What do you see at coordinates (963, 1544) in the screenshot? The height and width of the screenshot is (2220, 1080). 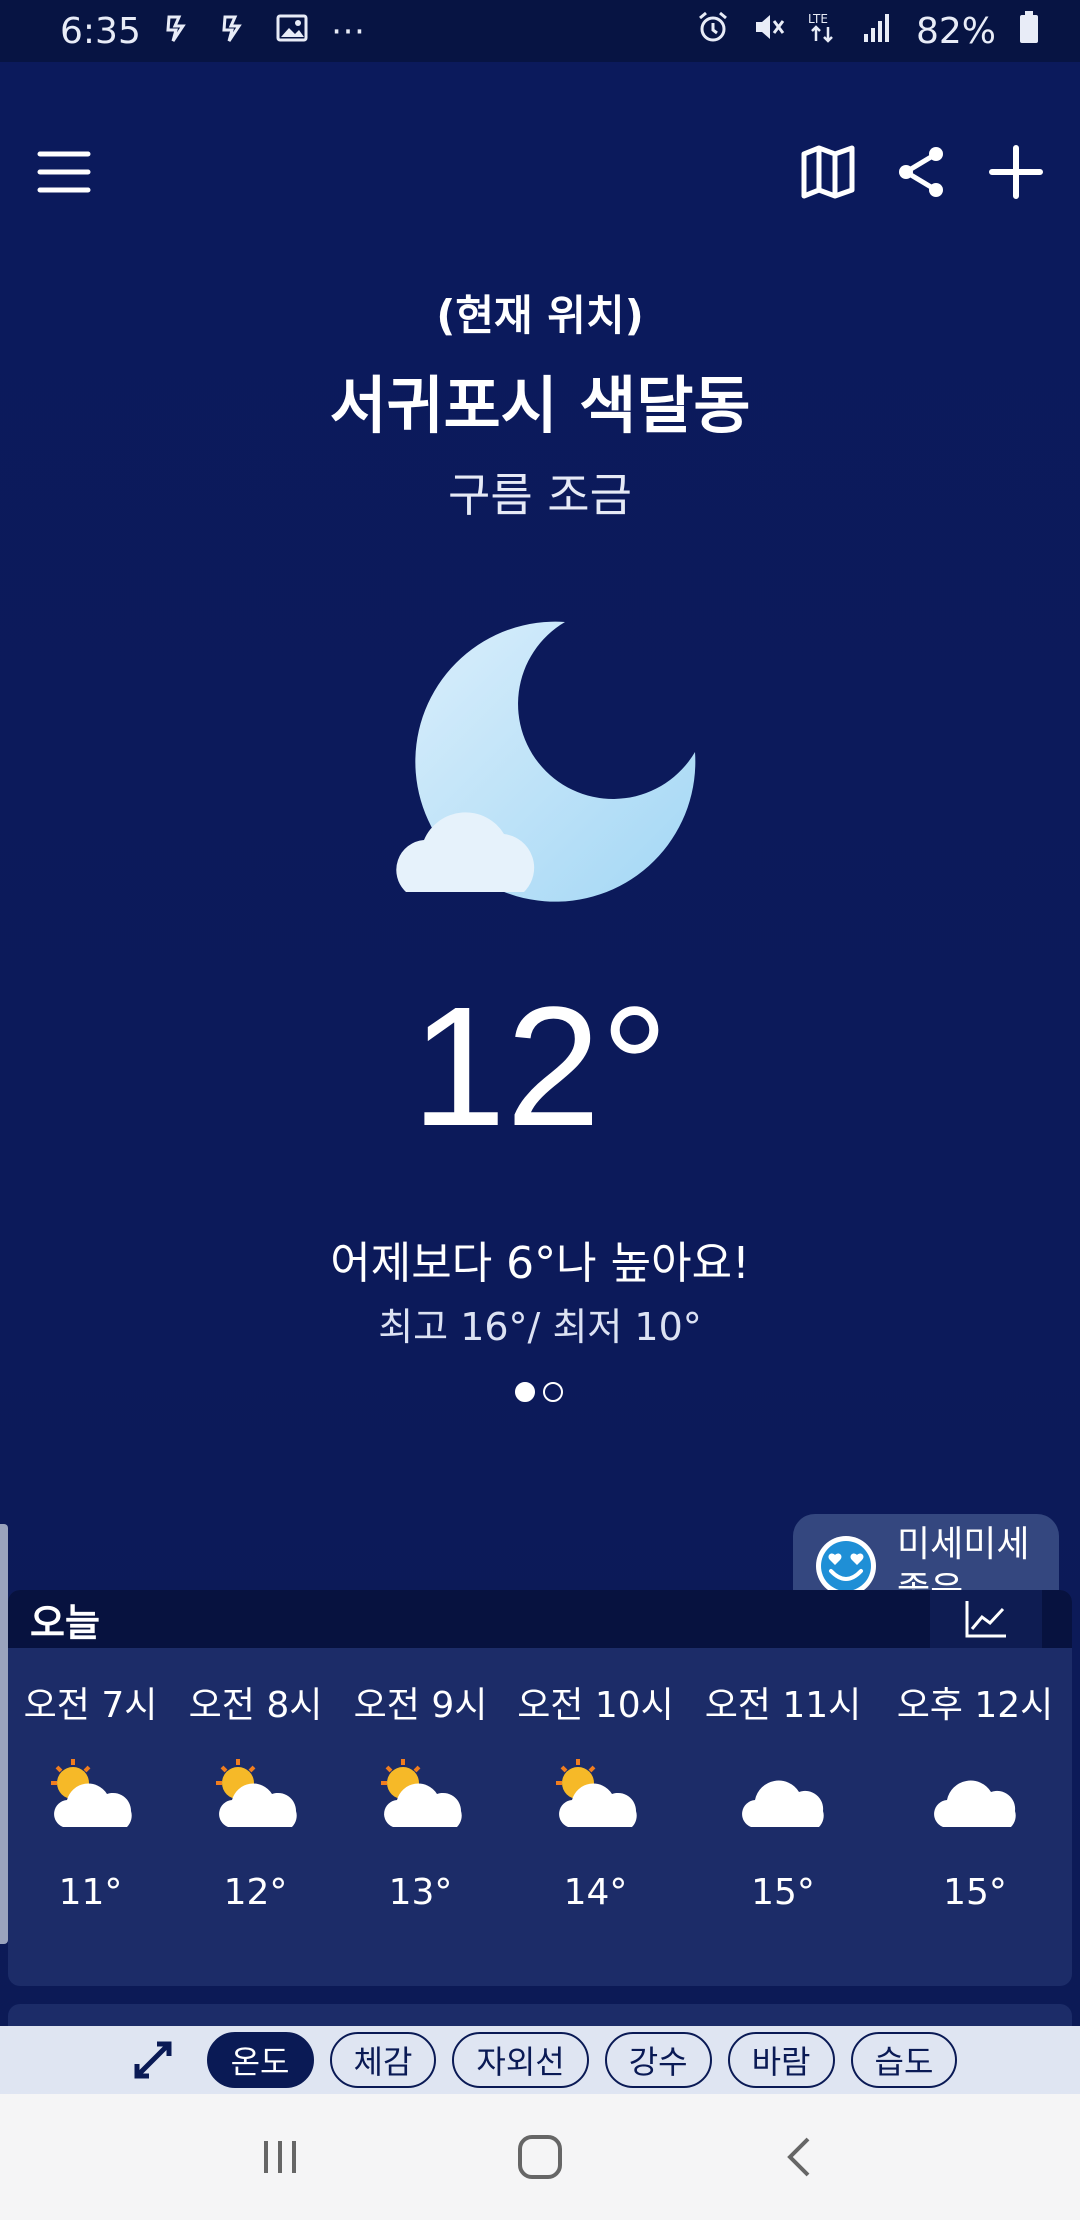 I see `fine-dust-label: 미세미세` at bounding box center [963, 1544].